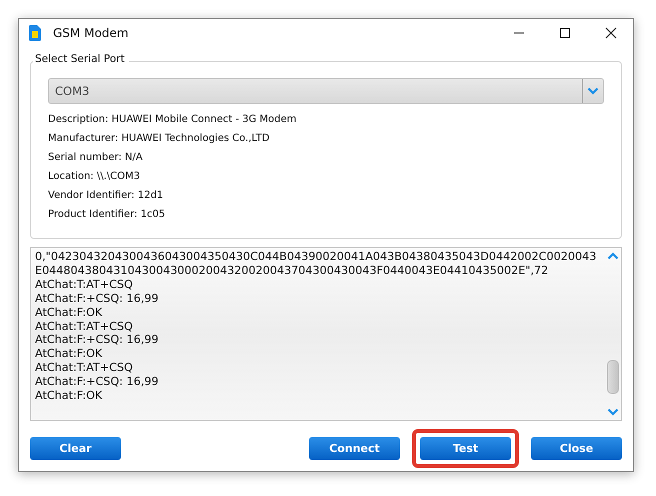 This screenshot has width=656, height=496. I want to click on window-title: GSM Modem, so click(90, 33).